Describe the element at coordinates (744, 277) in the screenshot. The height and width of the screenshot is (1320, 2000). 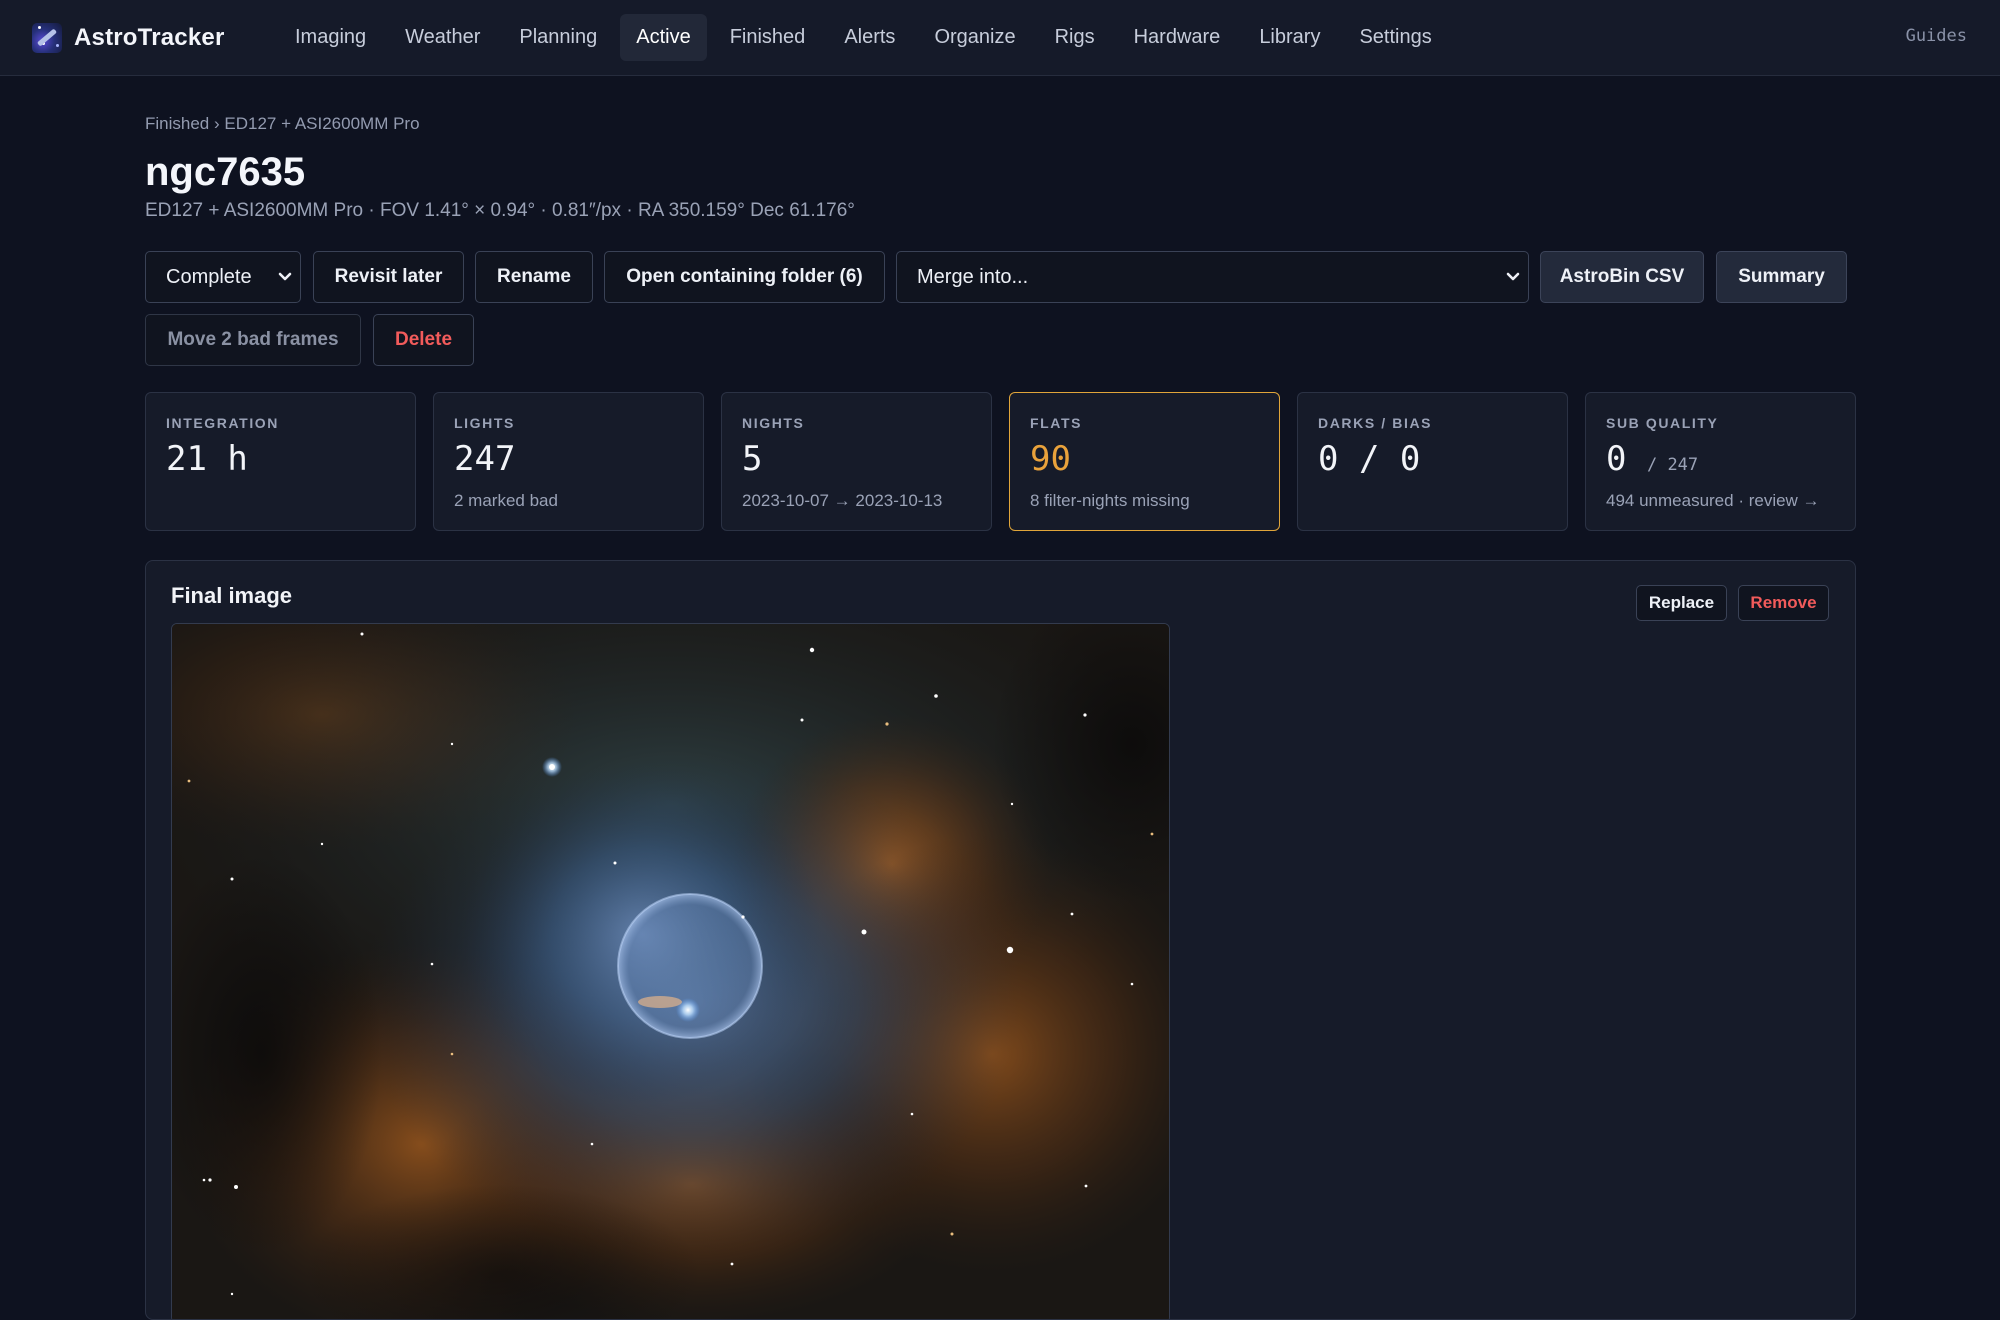
I see `open-folder-button: Open containing folder (6)` at that location.